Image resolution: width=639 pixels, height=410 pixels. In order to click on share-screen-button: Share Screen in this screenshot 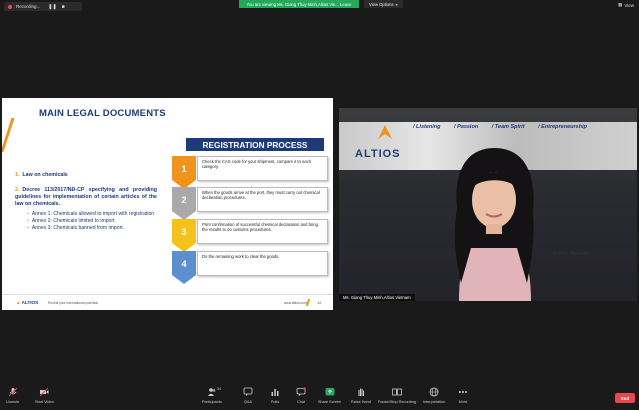, I will do `click(329, 395)`.